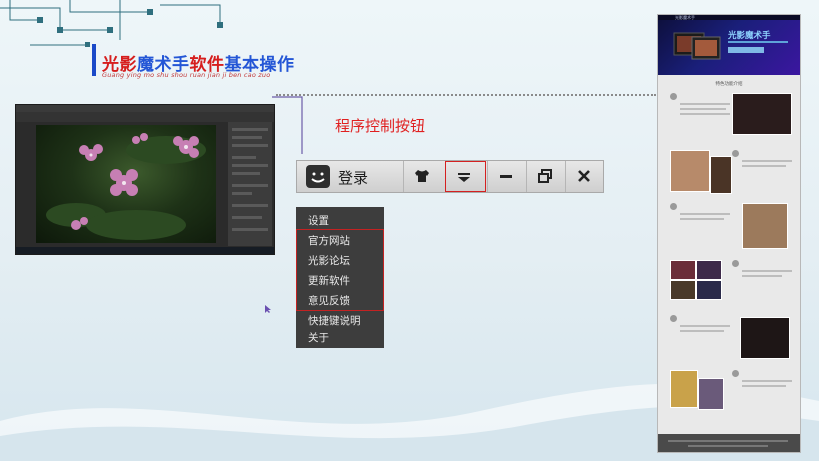 The image size is (819, 461). Describe the element at coordinates (380, 126) in the screenshot. I see `callout-label: 程序控制按钮` at that location.